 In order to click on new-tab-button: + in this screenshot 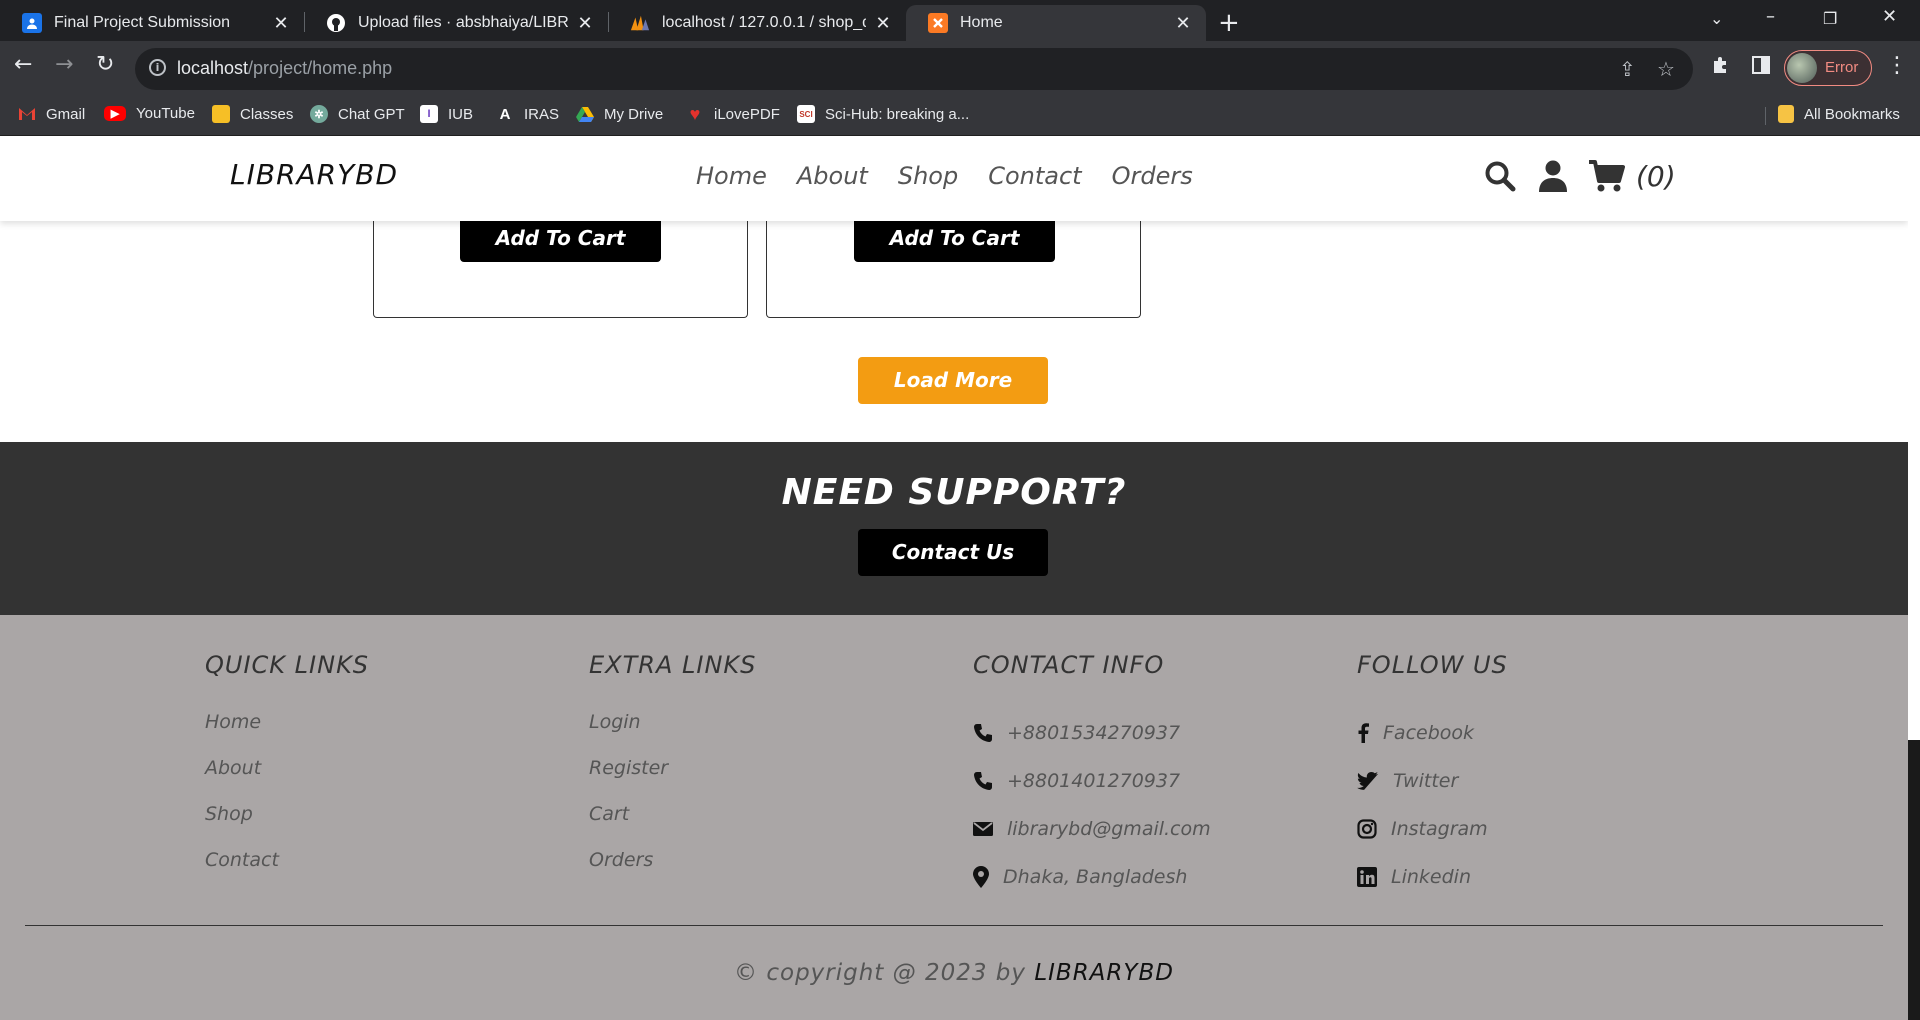, I will do `click(1229, 23)`.